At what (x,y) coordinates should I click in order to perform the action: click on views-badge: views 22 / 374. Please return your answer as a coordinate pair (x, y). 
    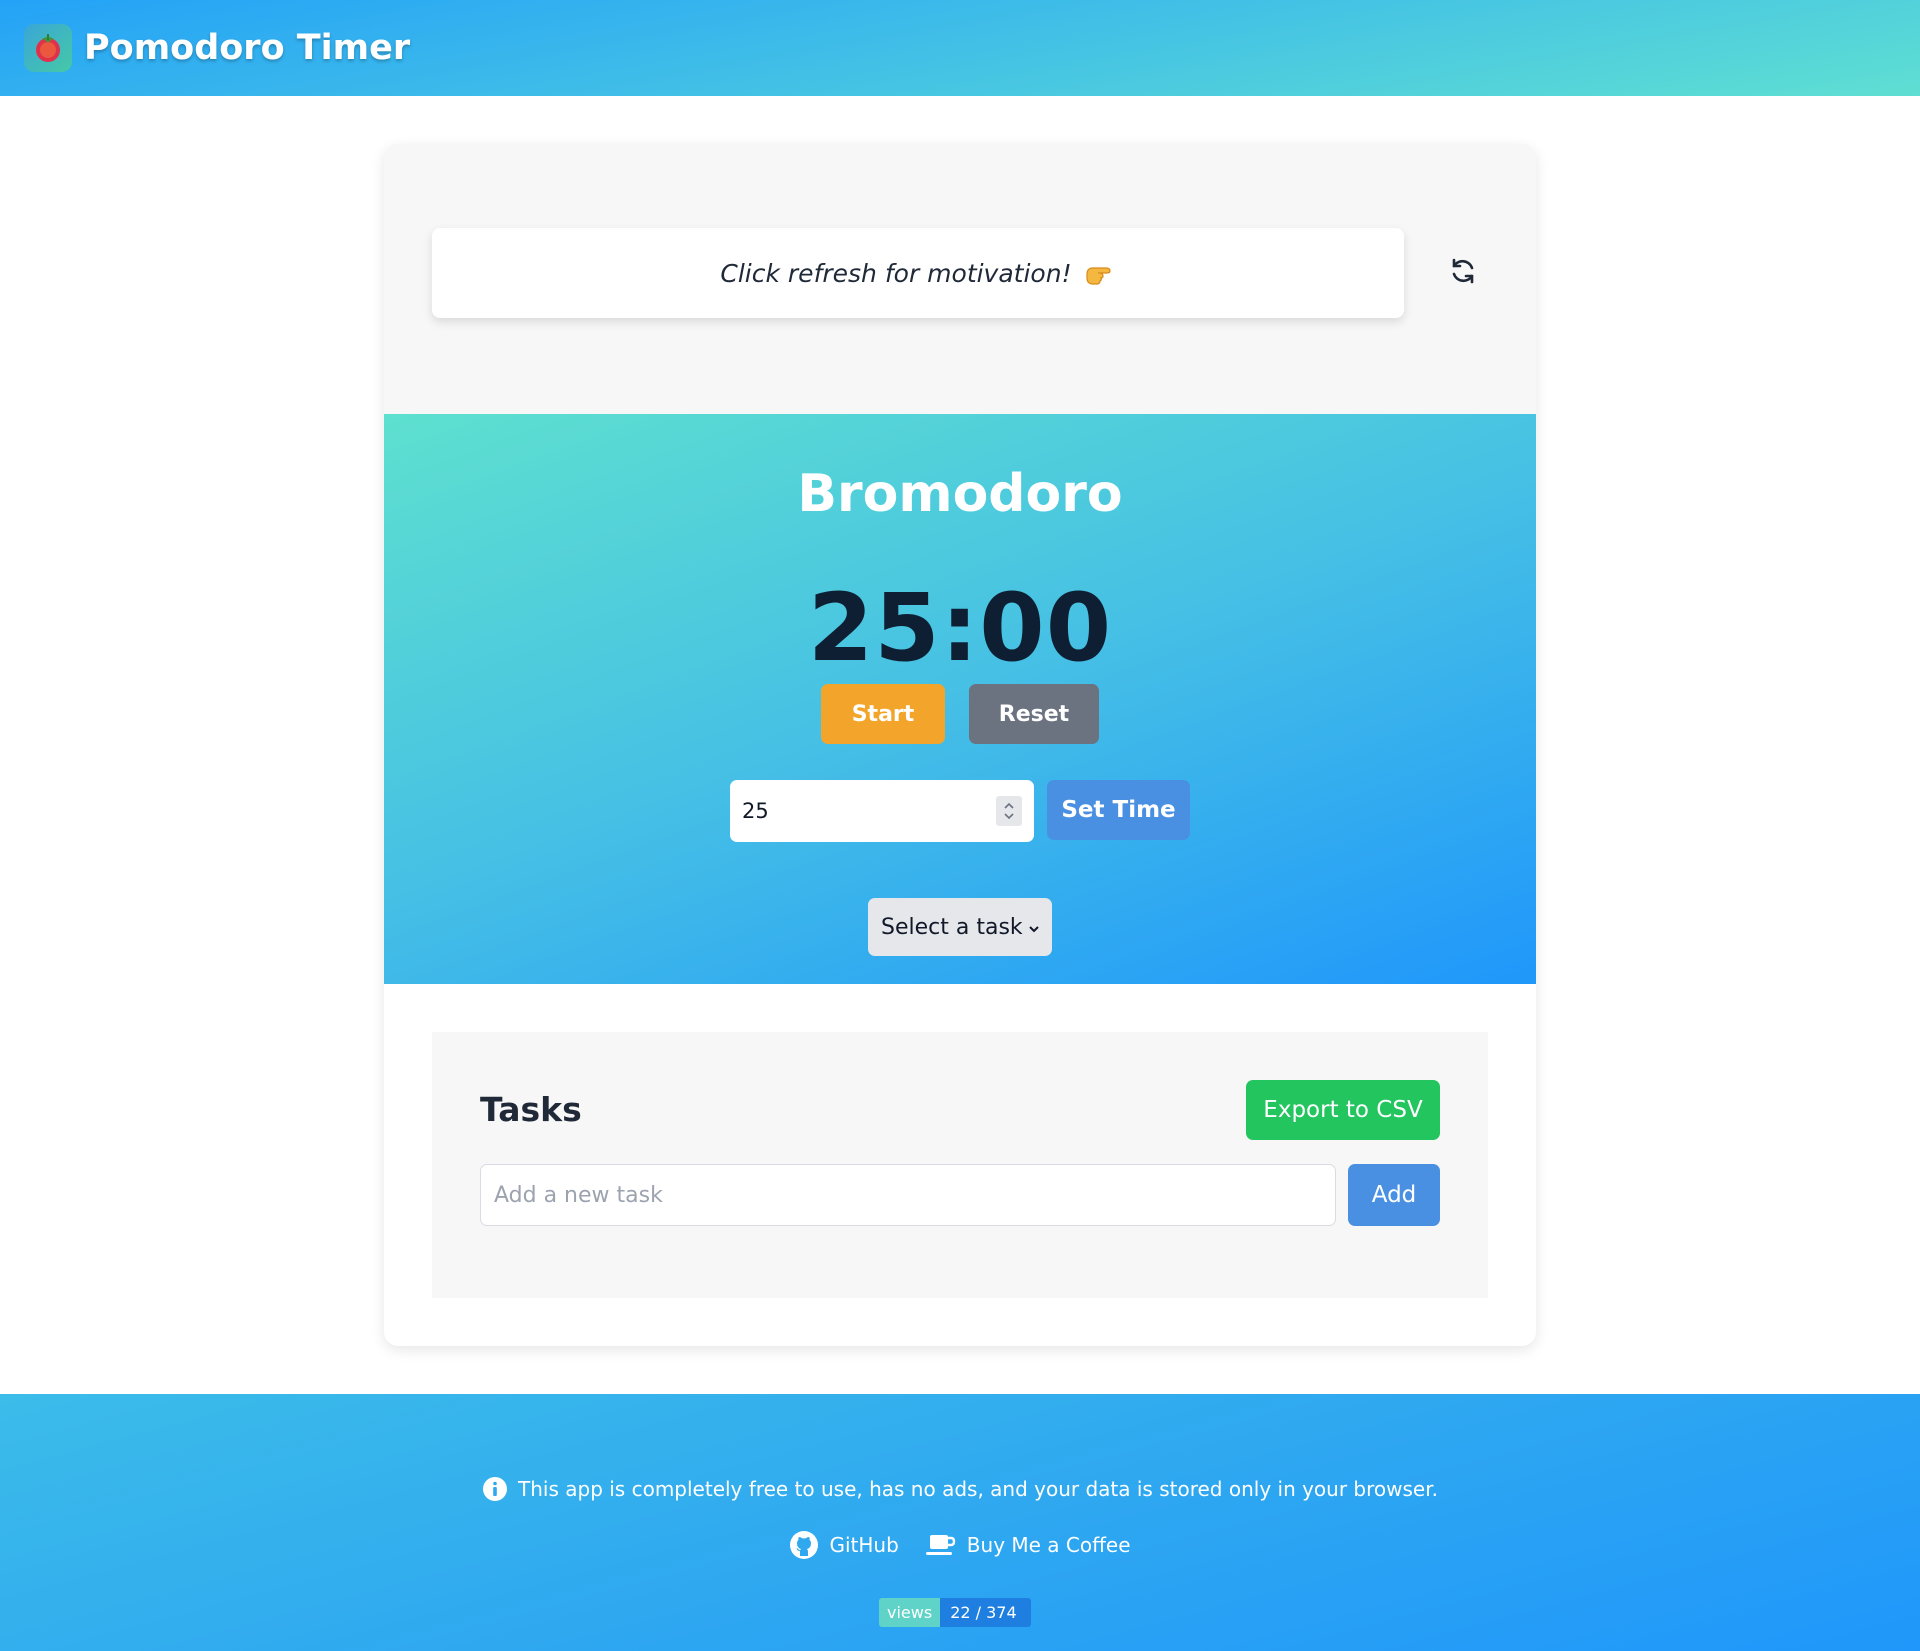
    Looking at the image, I should click on (955, 1612).